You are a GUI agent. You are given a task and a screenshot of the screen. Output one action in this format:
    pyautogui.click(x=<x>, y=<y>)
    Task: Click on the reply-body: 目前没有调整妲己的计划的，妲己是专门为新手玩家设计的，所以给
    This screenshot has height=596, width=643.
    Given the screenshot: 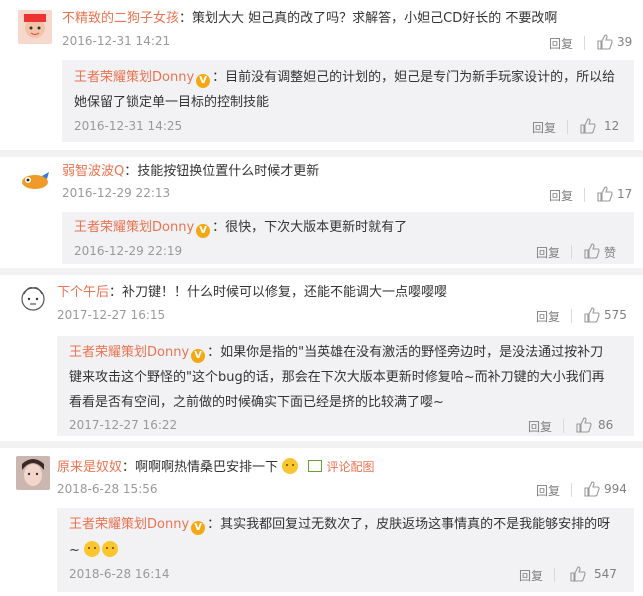 What is the action you would take?
    pyautogui.click(x=420, y=77)
    